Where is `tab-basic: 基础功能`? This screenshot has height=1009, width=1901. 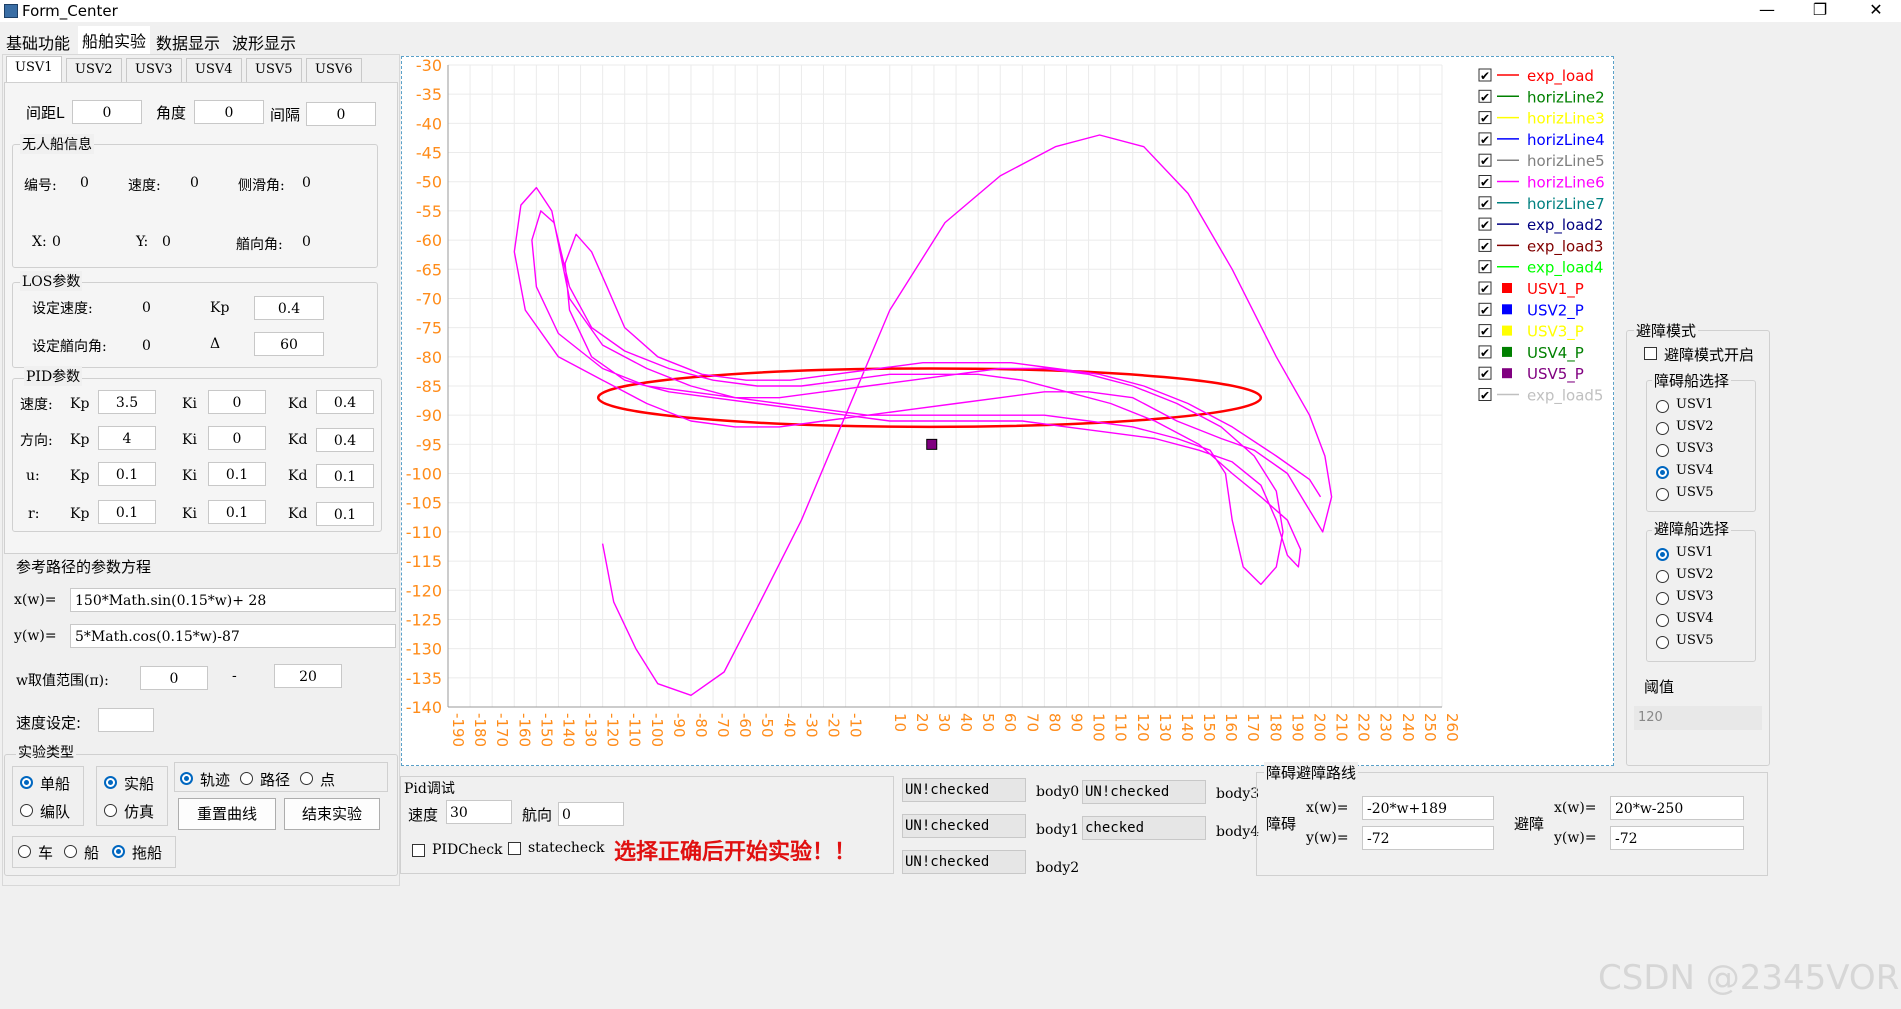 tab-basic: 基础功能 is located at coordinates (38, 42).